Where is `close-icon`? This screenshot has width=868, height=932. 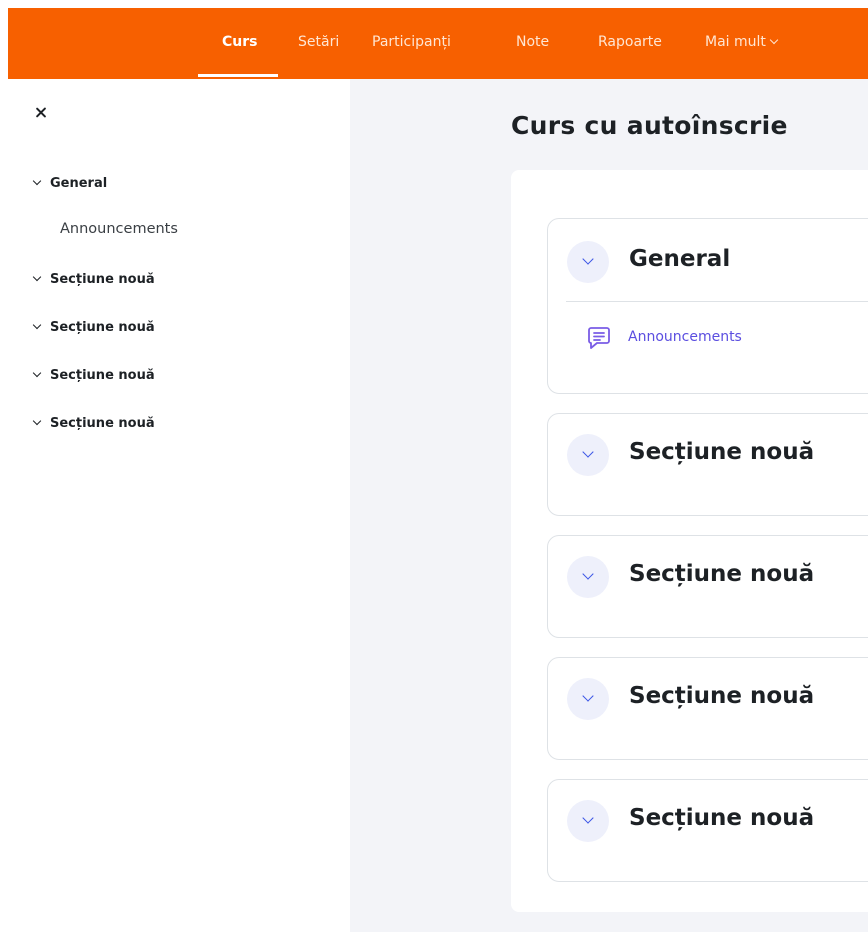 close-icon is located at coordinates (41, 113).